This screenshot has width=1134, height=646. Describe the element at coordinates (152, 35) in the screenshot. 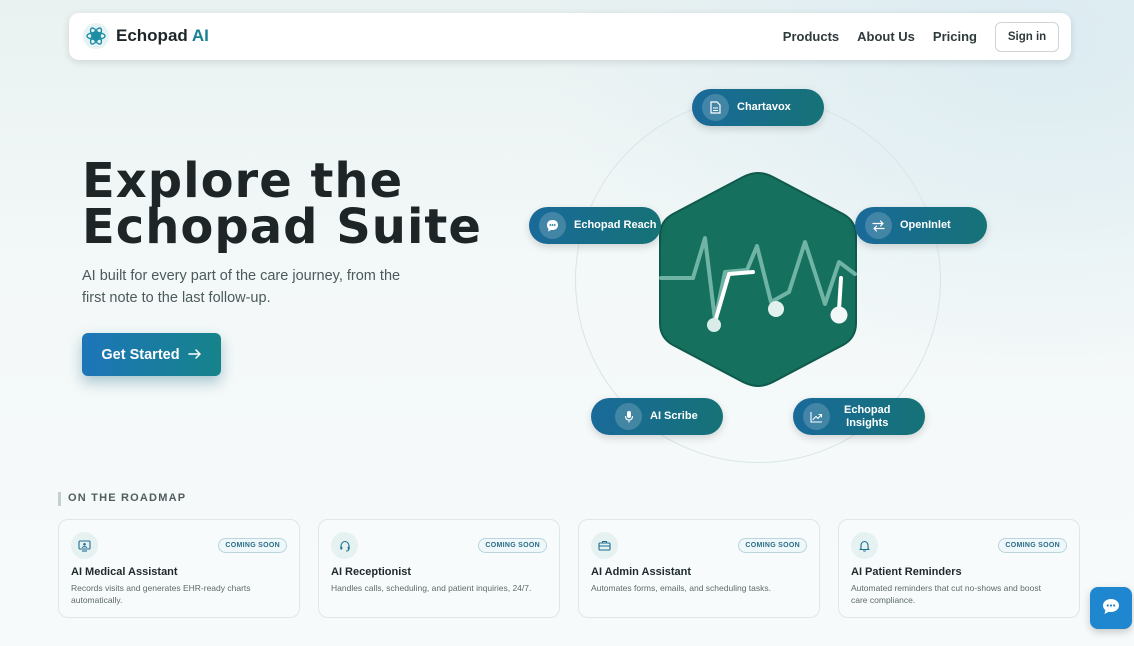

I see `brand-name-text: Echopad` at that location.